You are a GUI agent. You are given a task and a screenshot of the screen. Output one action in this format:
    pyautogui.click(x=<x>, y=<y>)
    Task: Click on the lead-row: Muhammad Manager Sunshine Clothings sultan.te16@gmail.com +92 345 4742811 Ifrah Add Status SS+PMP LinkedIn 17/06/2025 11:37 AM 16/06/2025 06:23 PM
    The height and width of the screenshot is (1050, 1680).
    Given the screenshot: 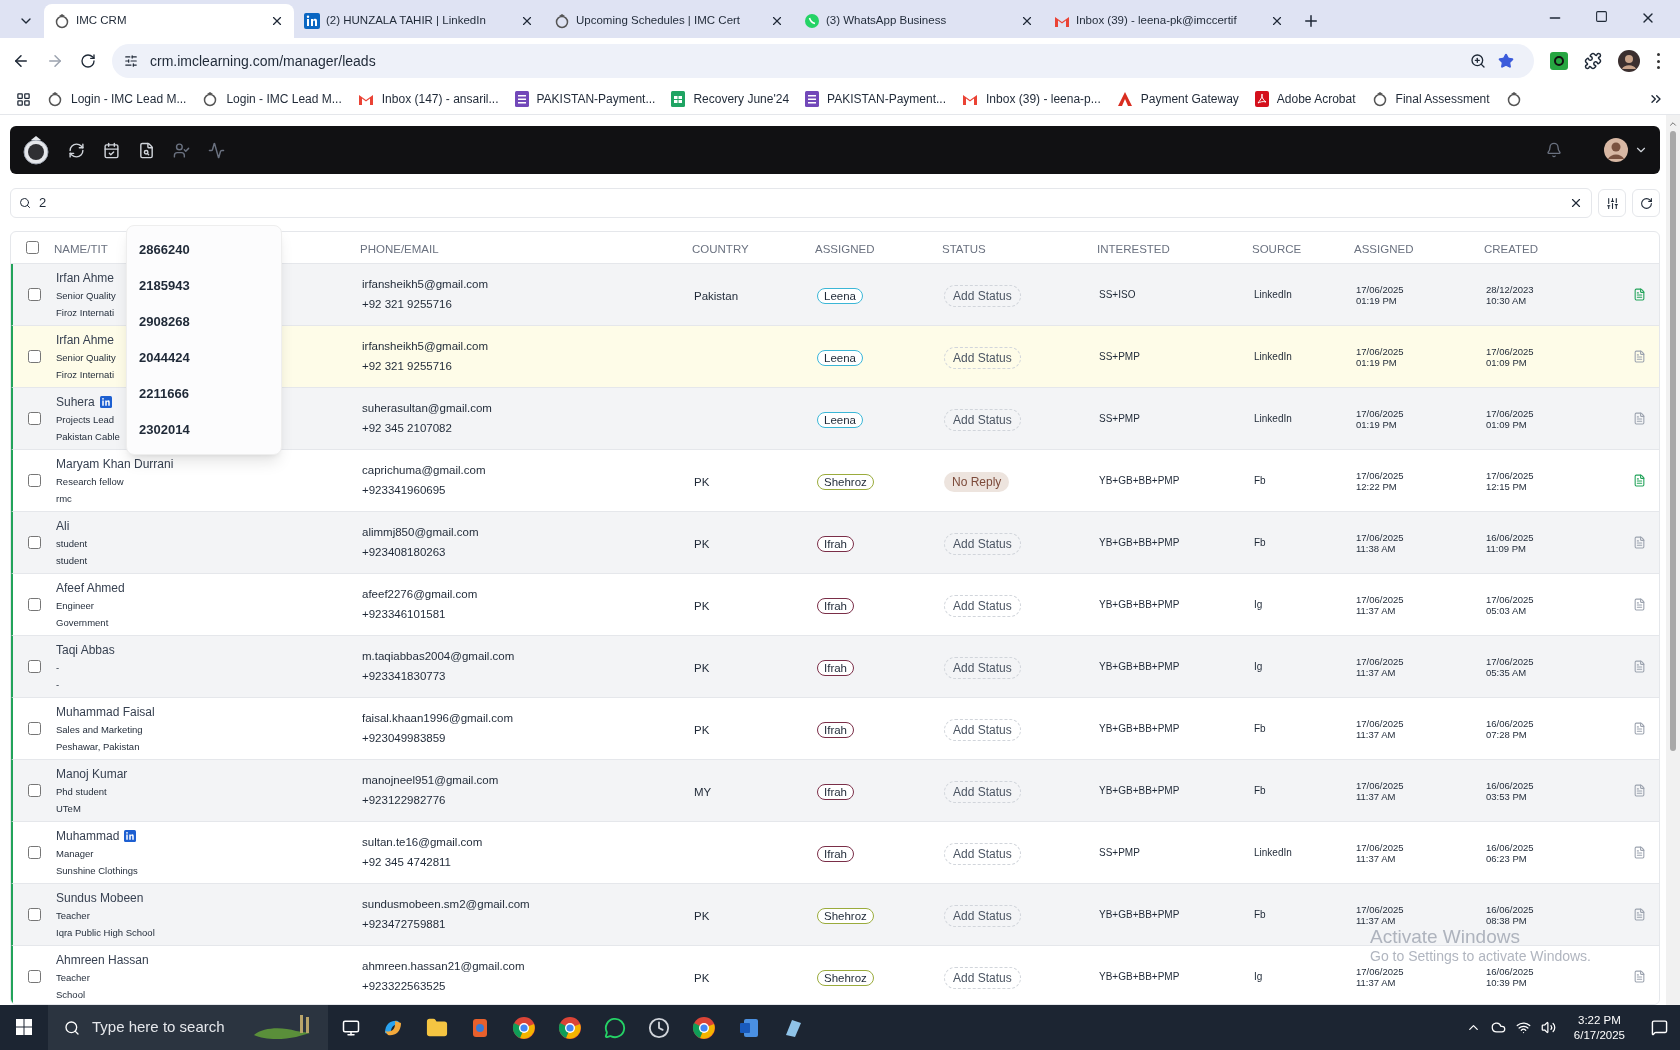 What is the action you would take?
    pyautogui.click(x=835, y=853)
    